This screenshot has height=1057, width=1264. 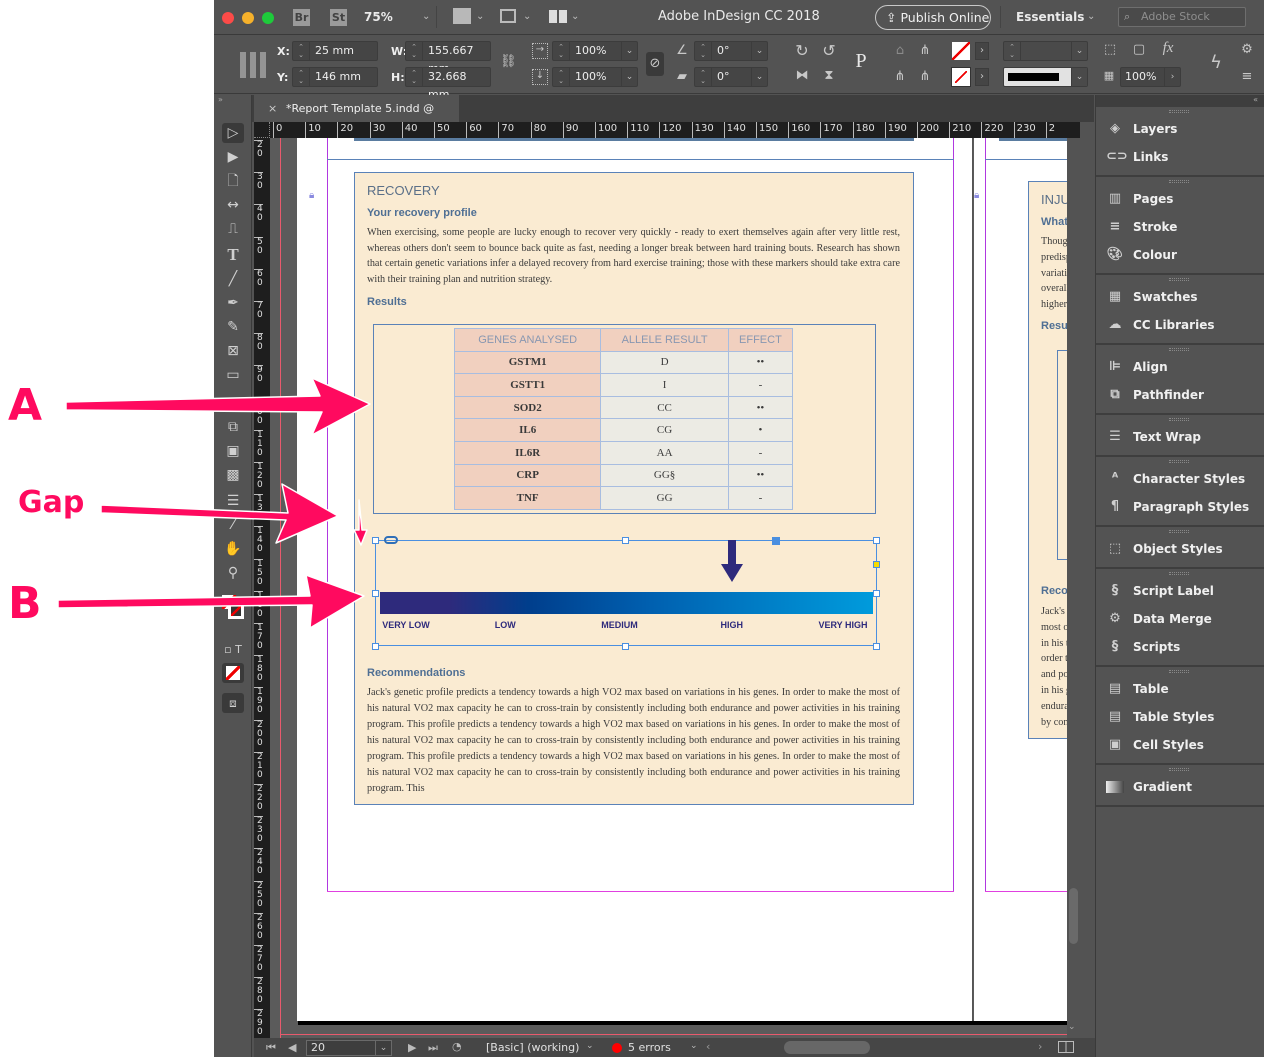 What do you see at coordinates (925, 76) in the screenshot?
I see `select-next-icon: ⋔` at bounding box center [925, 76].